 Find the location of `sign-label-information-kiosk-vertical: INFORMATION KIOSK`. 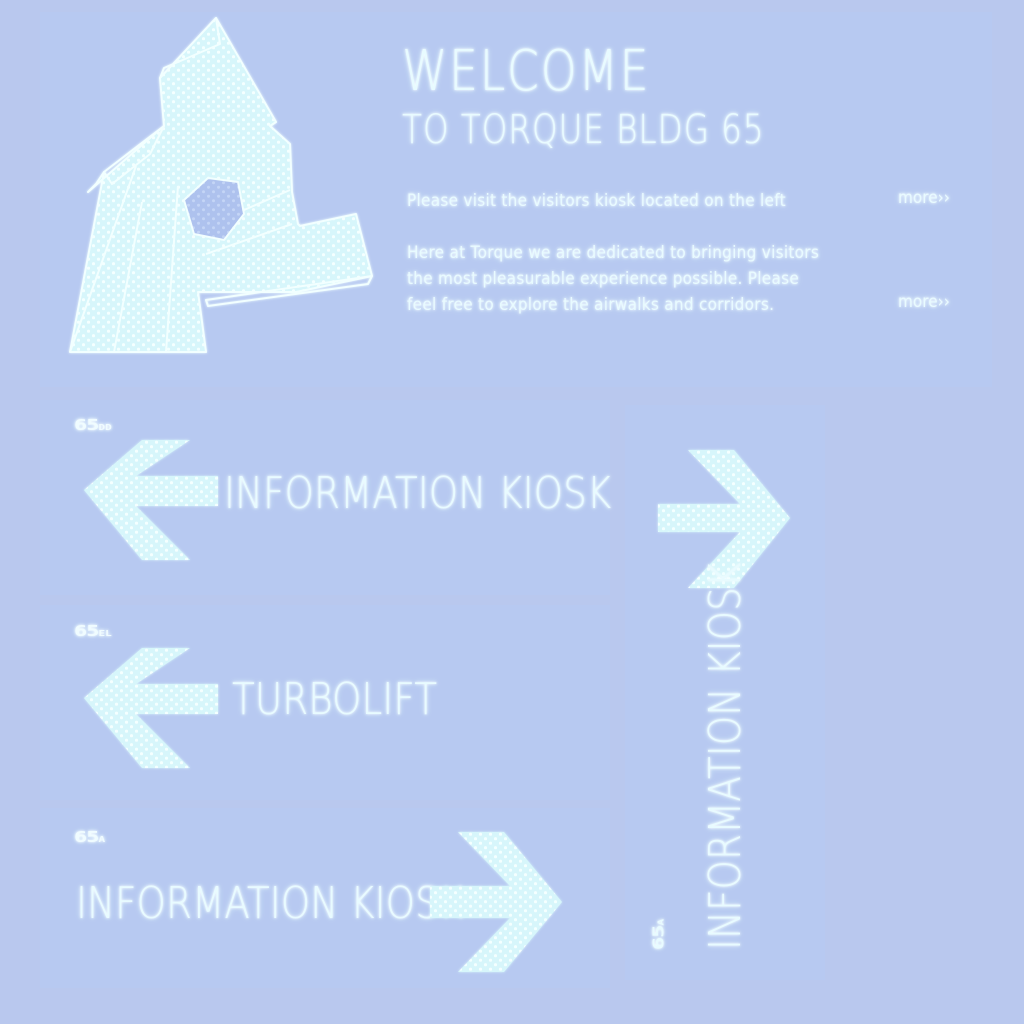

sign-label-information-kiosk-vertical: INFORMATION KIOSK is located at coordinates (725, 756).